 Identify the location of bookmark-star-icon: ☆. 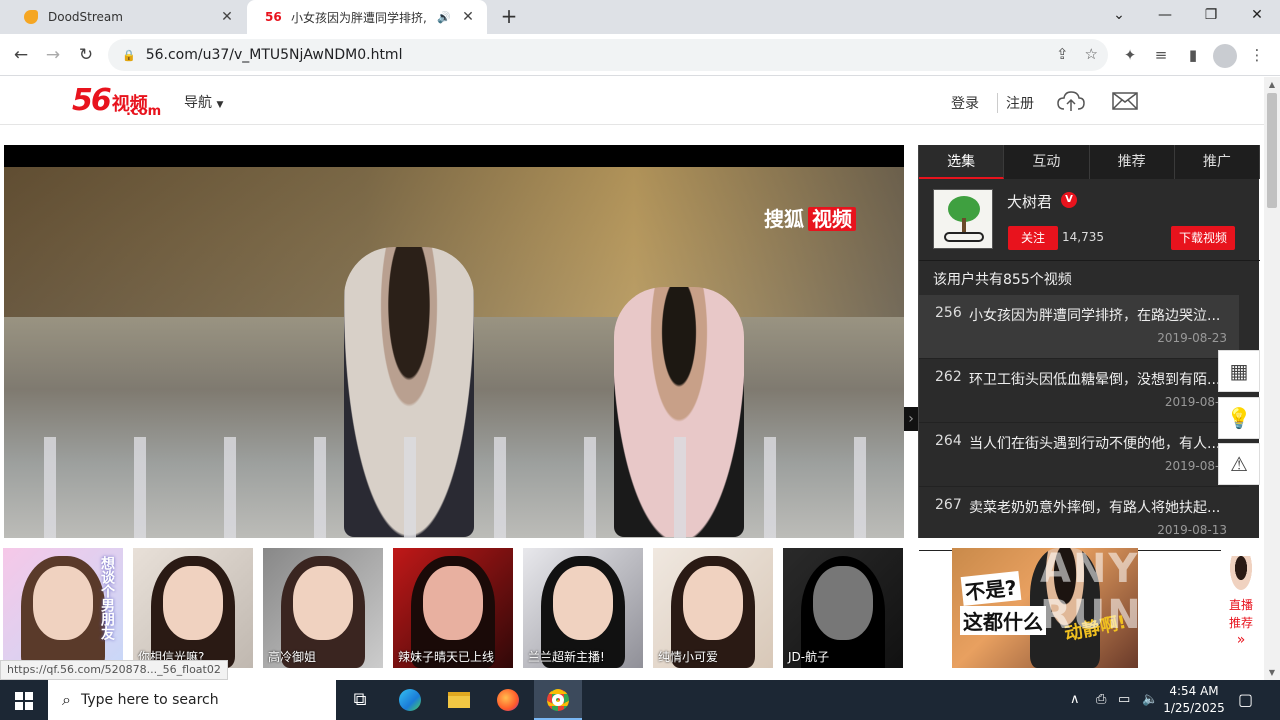
(1091, 54).